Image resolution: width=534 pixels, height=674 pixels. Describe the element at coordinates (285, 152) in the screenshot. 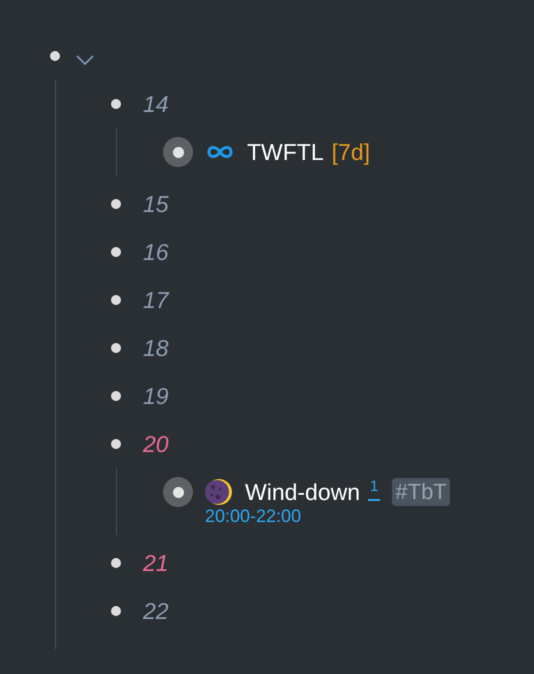

I see `item-text: TWFTL` at that location.